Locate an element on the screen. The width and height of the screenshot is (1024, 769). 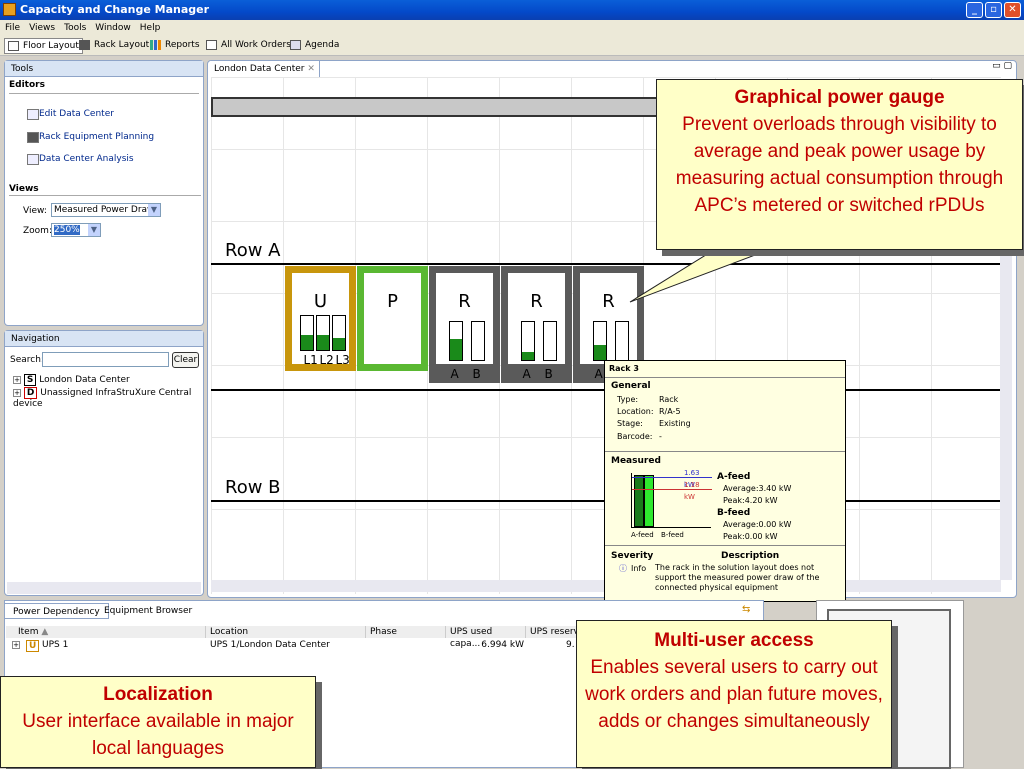
type-value: Rack is located at coordinates (669, 399).